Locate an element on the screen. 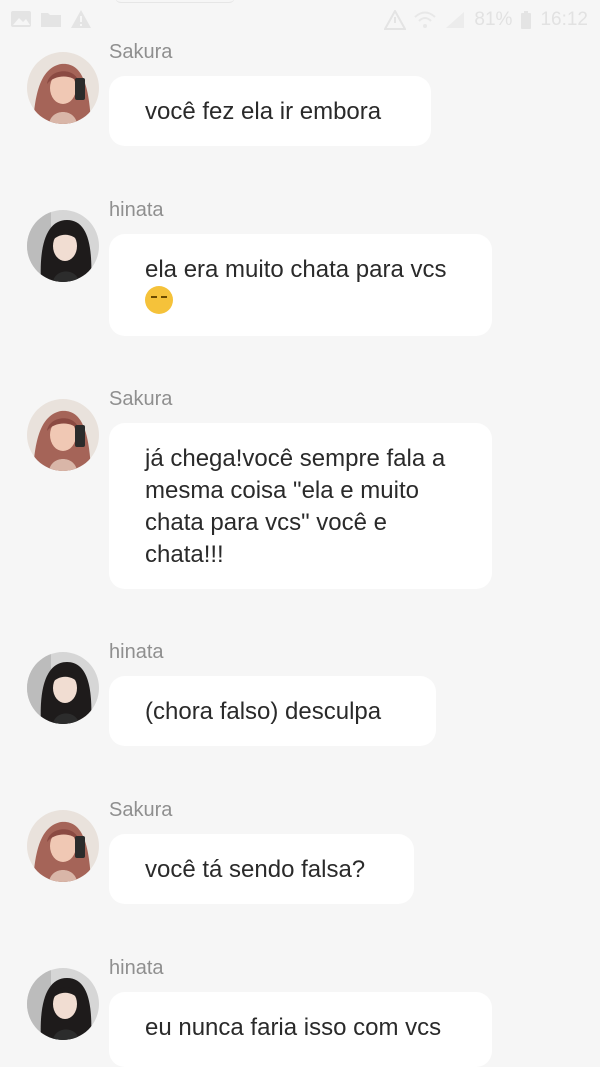 The width and height of the screenshot is (600, 1067). message-bubble: você fez ela ir embora is located at coordinates (270, 111).